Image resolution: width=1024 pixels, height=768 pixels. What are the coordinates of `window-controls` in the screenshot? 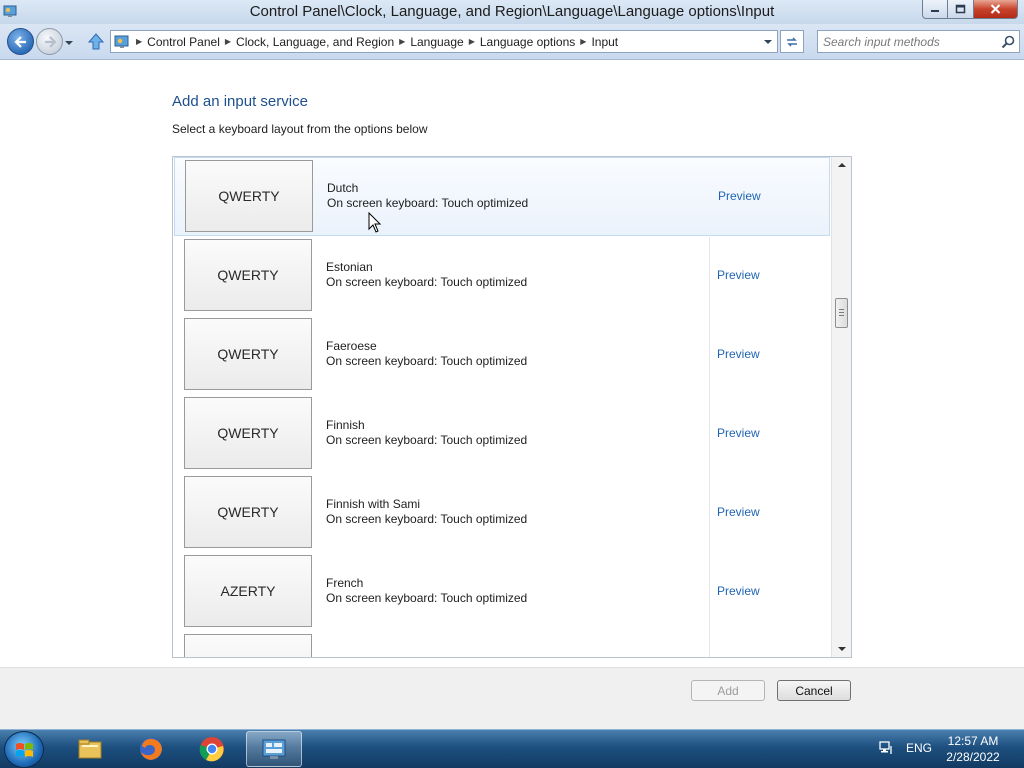 It's located at (970, 9).